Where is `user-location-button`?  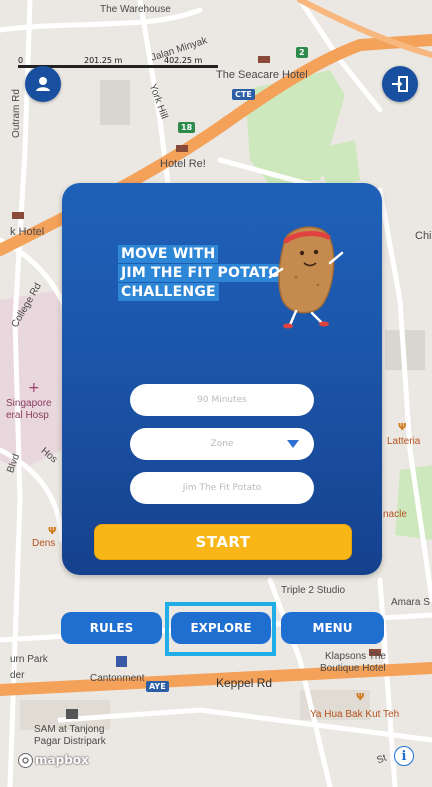 user-location-button is located at coordinates (43, 84).